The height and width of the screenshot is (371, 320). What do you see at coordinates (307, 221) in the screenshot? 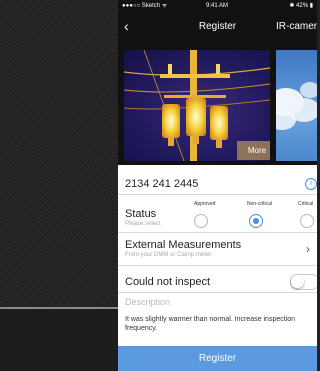
I see `radio-critical` at bounding box center [307, 221].